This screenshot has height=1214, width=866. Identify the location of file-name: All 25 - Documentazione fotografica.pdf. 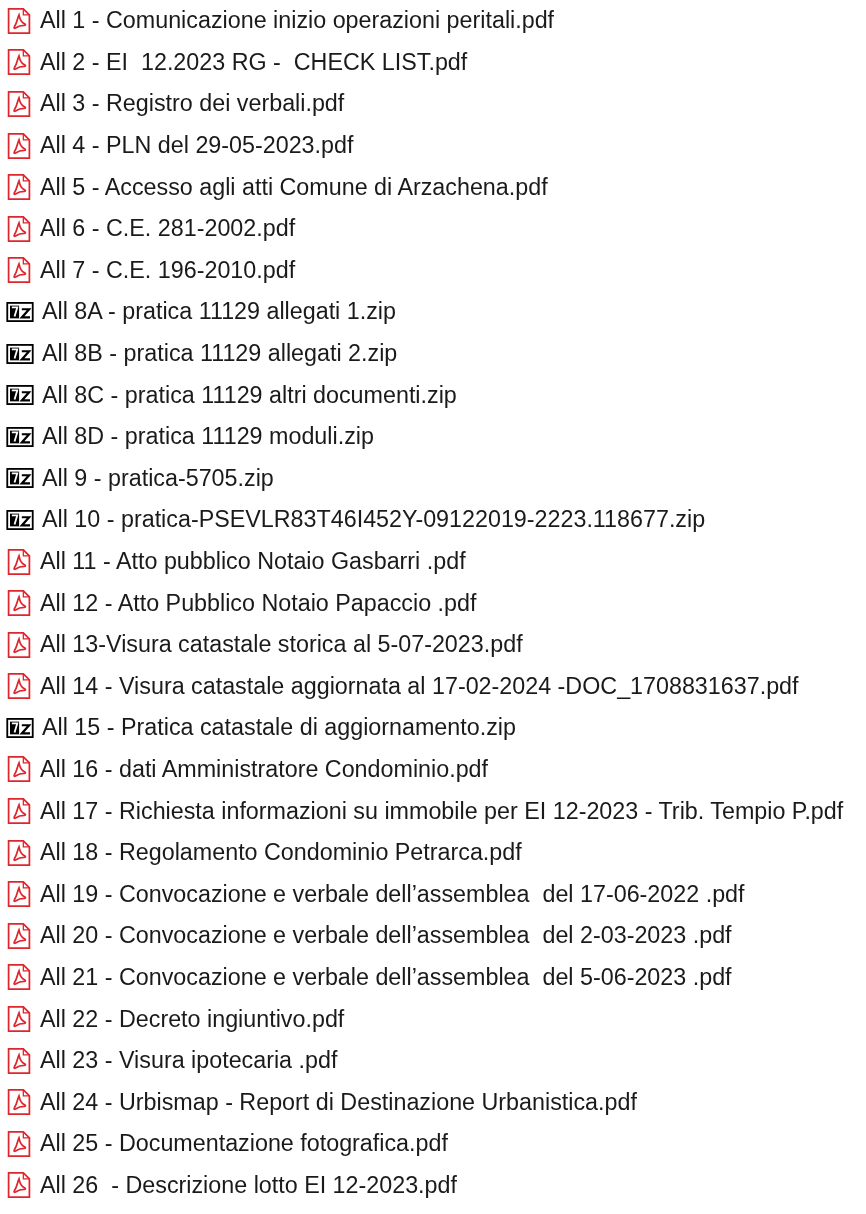
(244, 1144).